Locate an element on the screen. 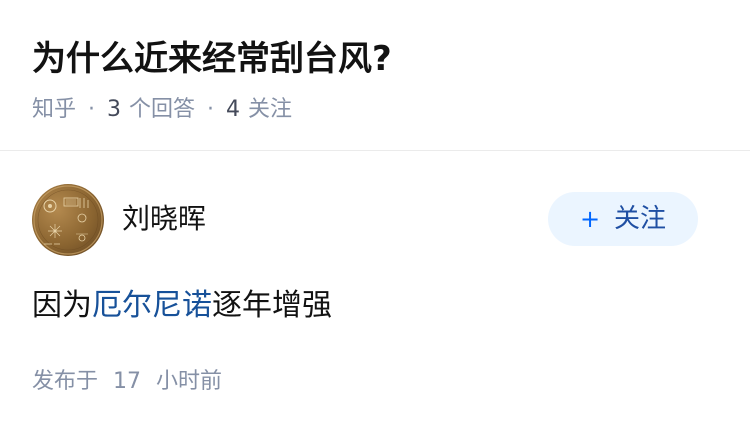 This screenshot has width=750, height=434. answer-content: 因为厄尔尼诺逐年增强 is located at coordinates (182, 306).